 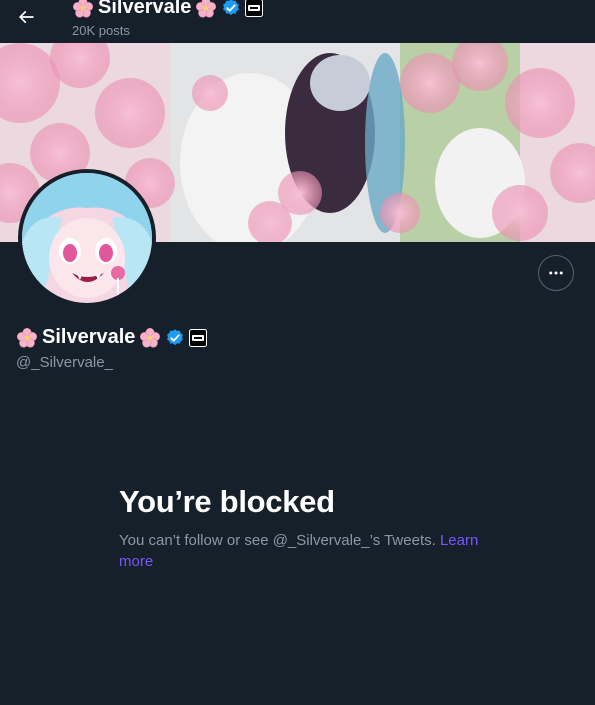 I want to click on more-options-button, so click(x=556, y=273).